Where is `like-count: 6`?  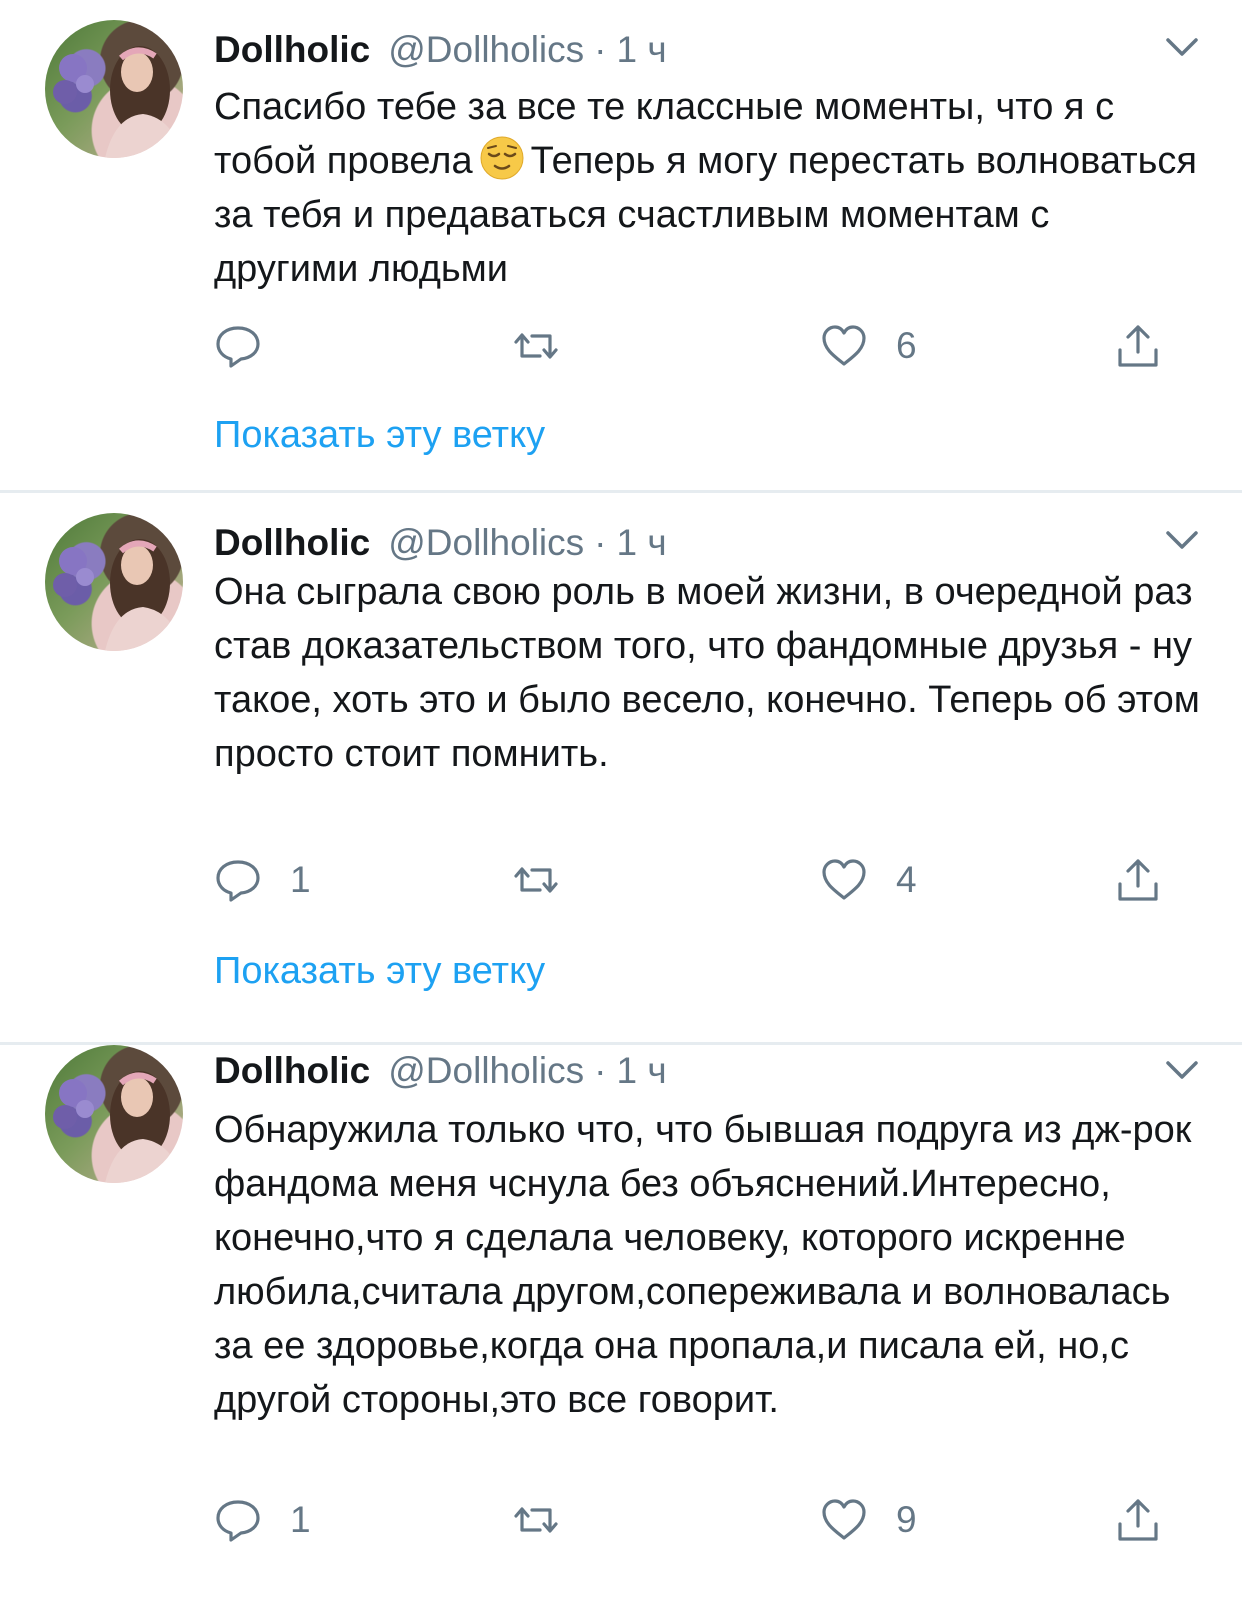
like-count: 6 is located at coordinates (906, 345).